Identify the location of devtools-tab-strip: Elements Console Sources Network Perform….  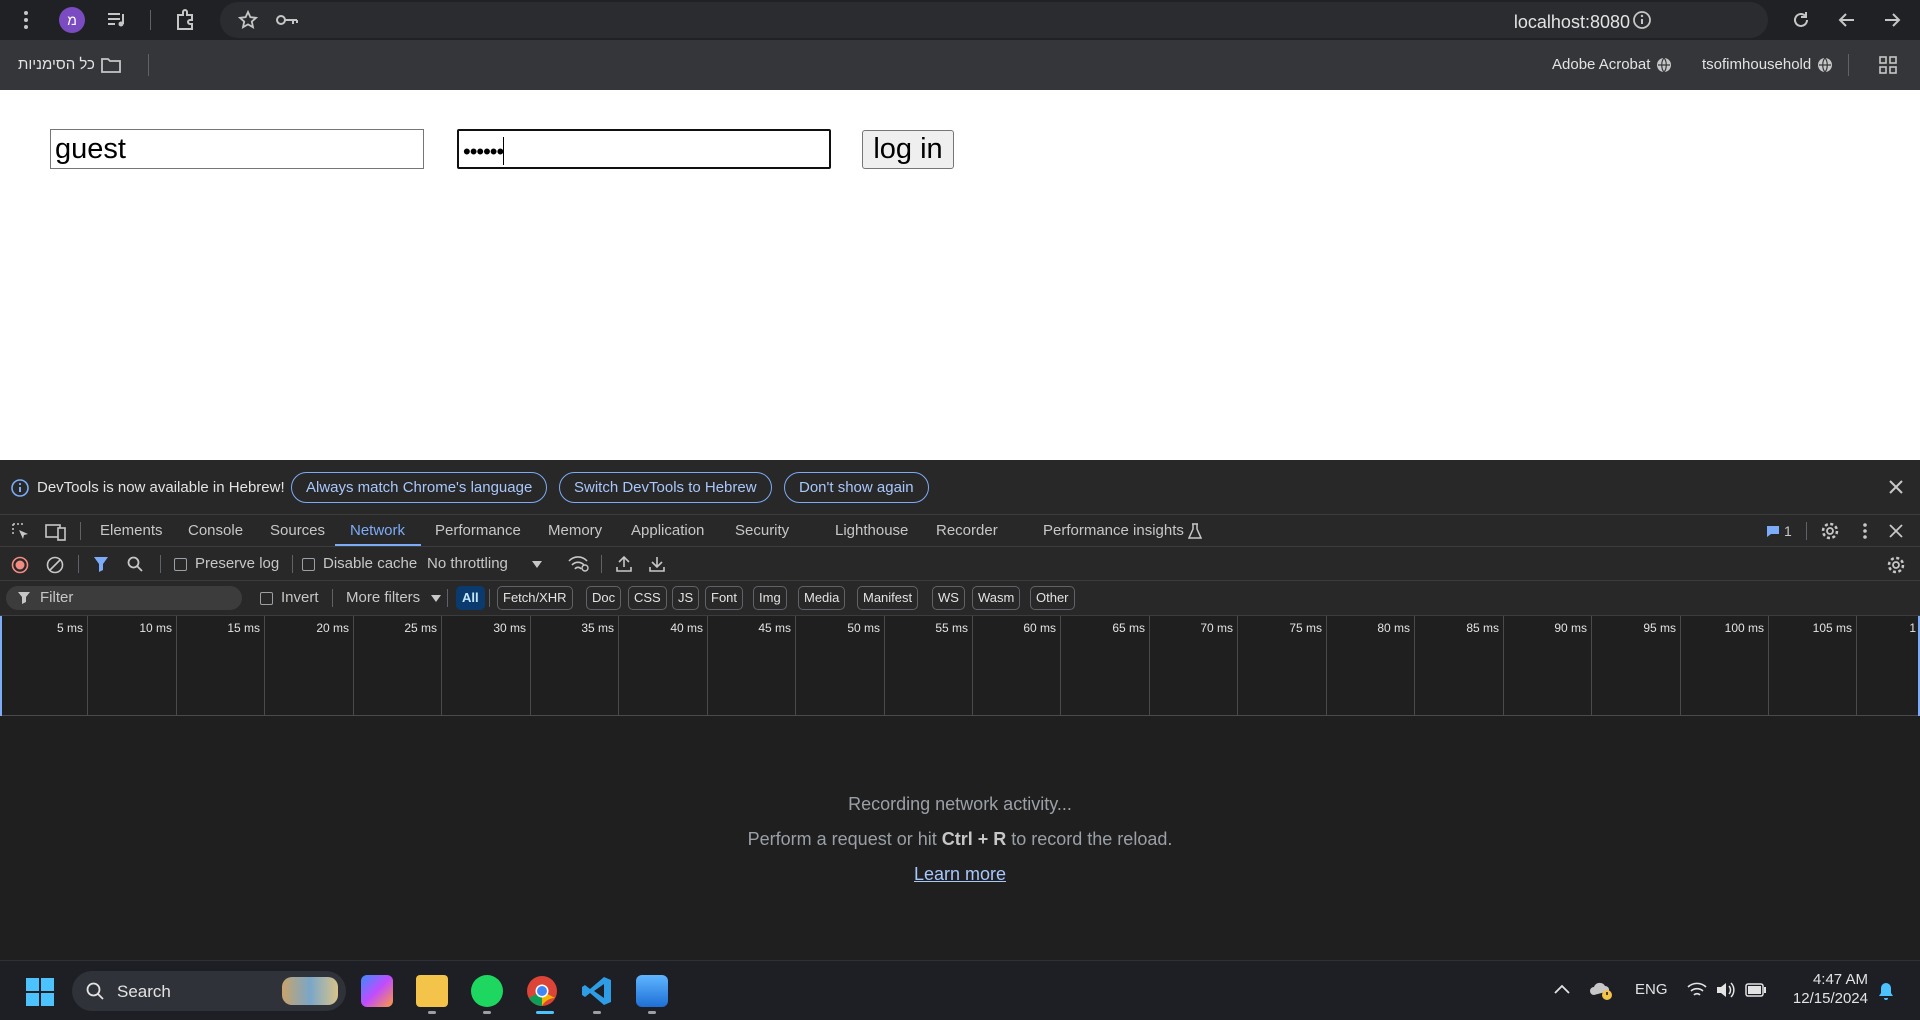
(960, 531).